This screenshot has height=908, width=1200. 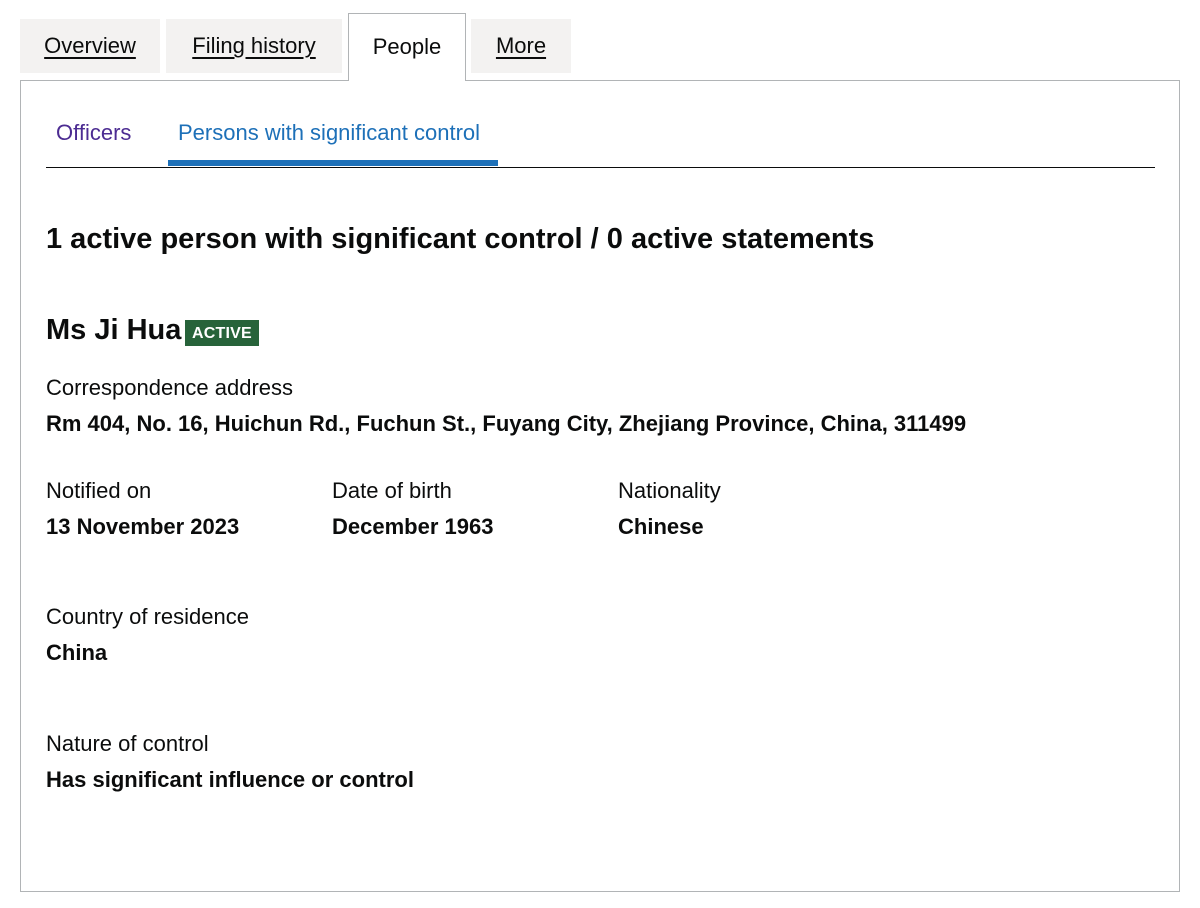 What do you see at coordinates (77, 652) in the screenshot?
I see `country-of-residence-value: China` at bounding box center [77, 652].